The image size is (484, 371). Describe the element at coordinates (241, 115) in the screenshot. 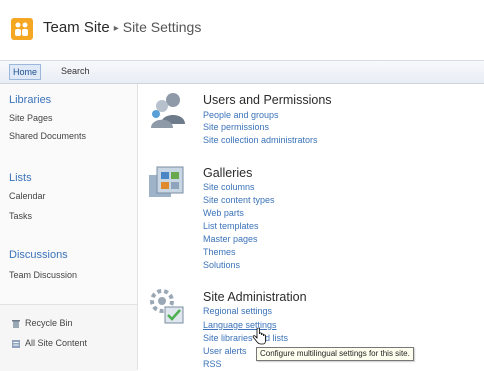

I see `link-people-and-groups: People and groups` at that location.